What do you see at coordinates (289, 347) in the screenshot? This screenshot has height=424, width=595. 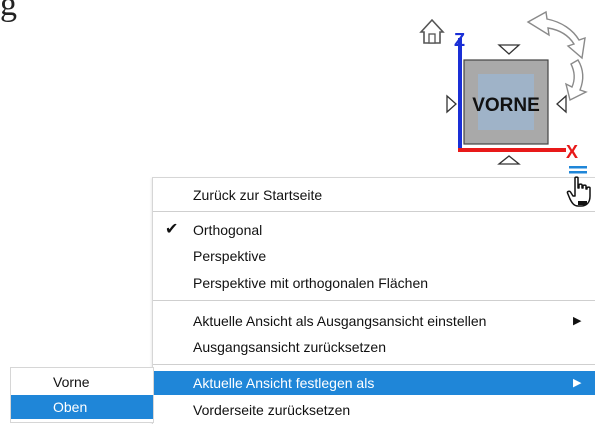 I see `menu-item-label: Ausgangsansicht zurücksetzen` at bounding box center [289, 347].